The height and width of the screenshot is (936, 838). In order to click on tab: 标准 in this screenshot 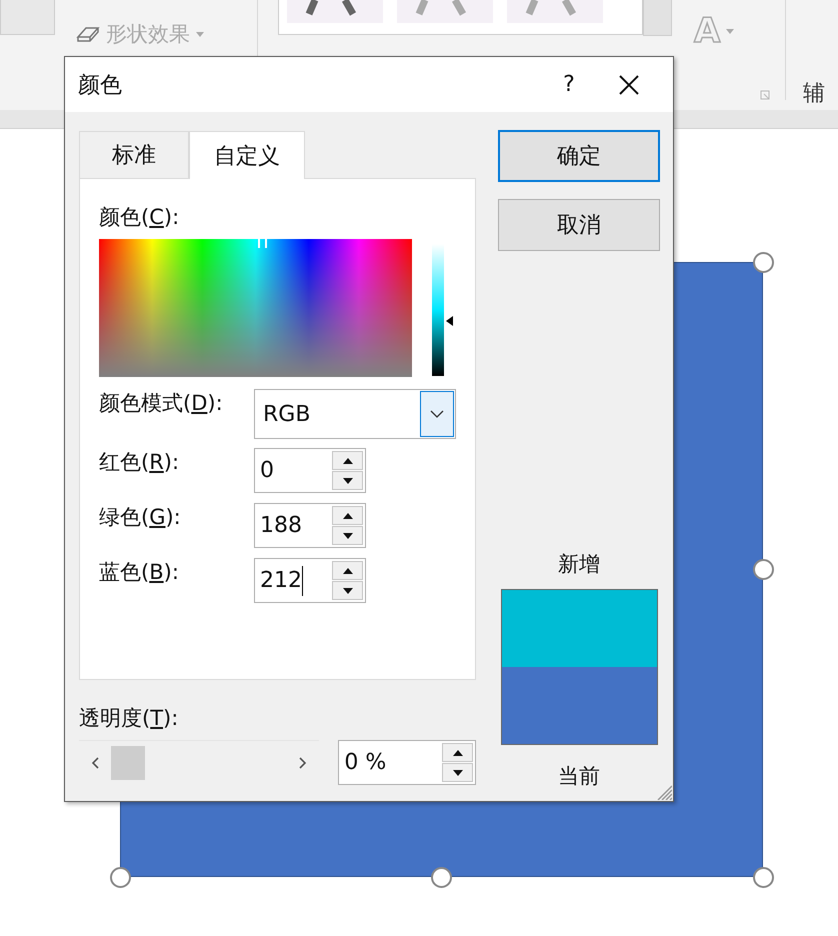, I will do `click(134, 154)`.